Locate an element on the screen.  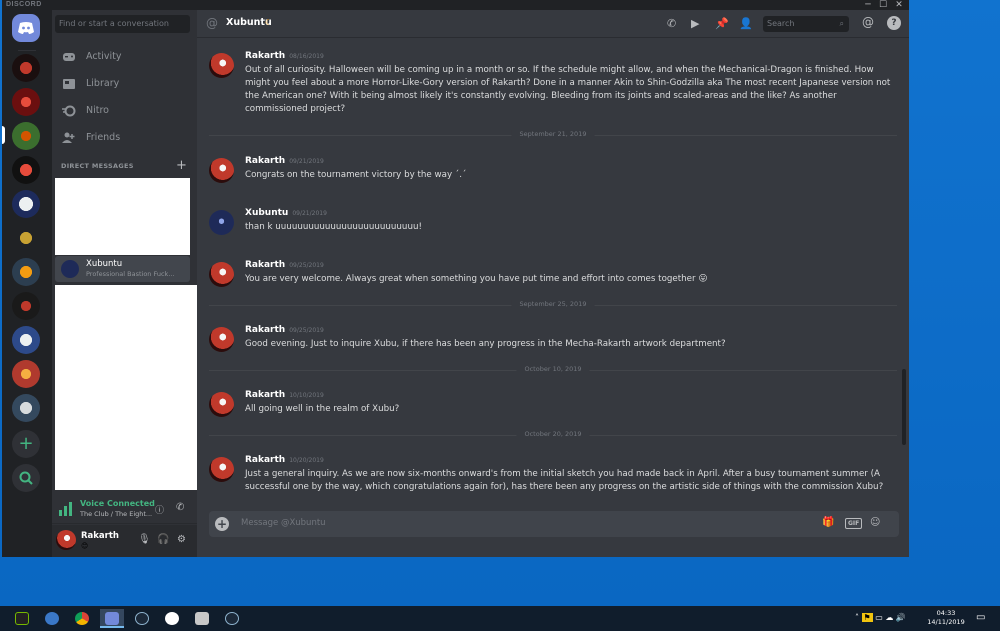
upload-plus-icon: + is located at coordinates (222, 524).